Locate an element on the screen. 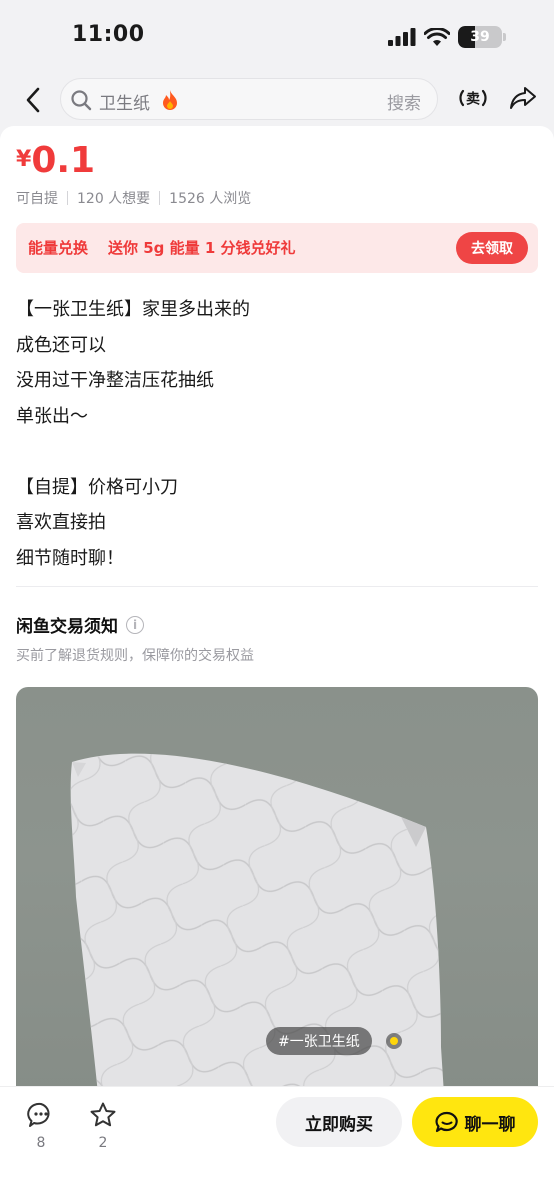 The image size is (554, 1200). fire-icon is located at coordinates (170, 100).